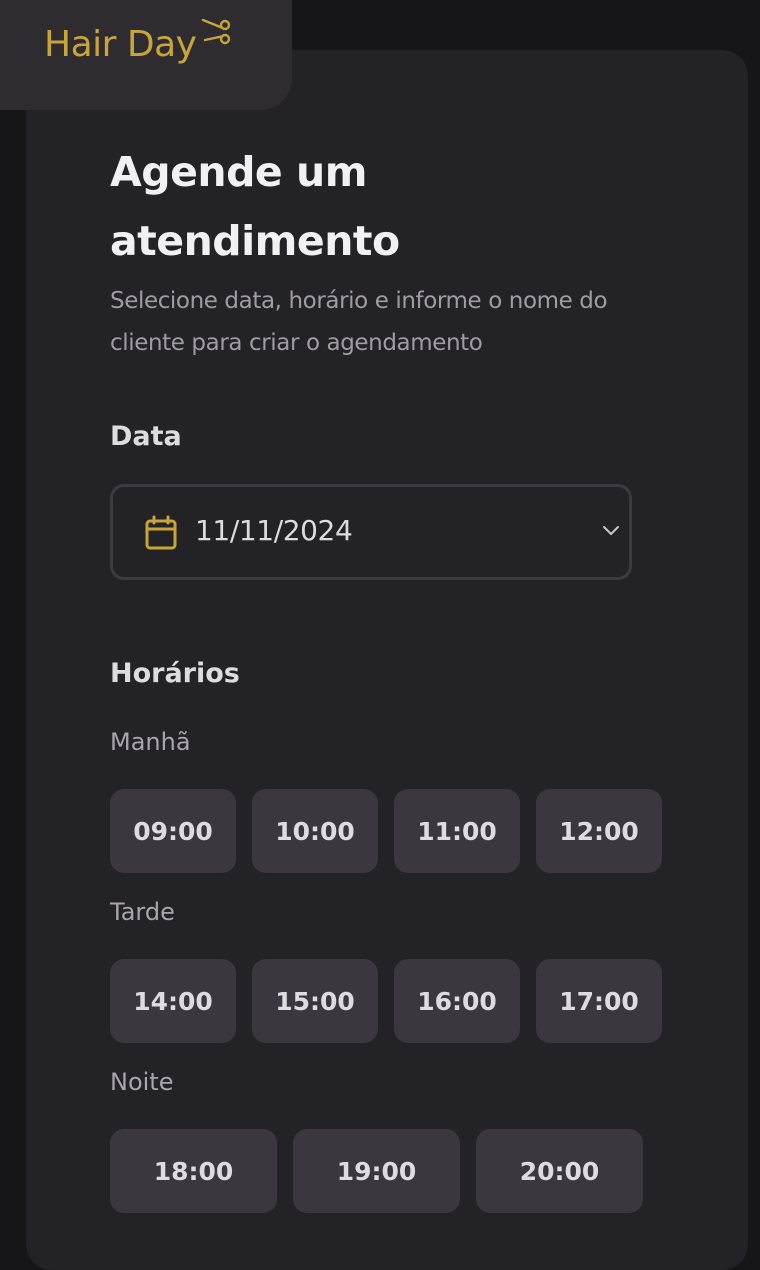 This screenshot has height=1270, width=760. What do you see at coordinates (193, 1171) in the screenshot?
I see `time-slot-button: 18:00` at bounding box center [193, 1171].